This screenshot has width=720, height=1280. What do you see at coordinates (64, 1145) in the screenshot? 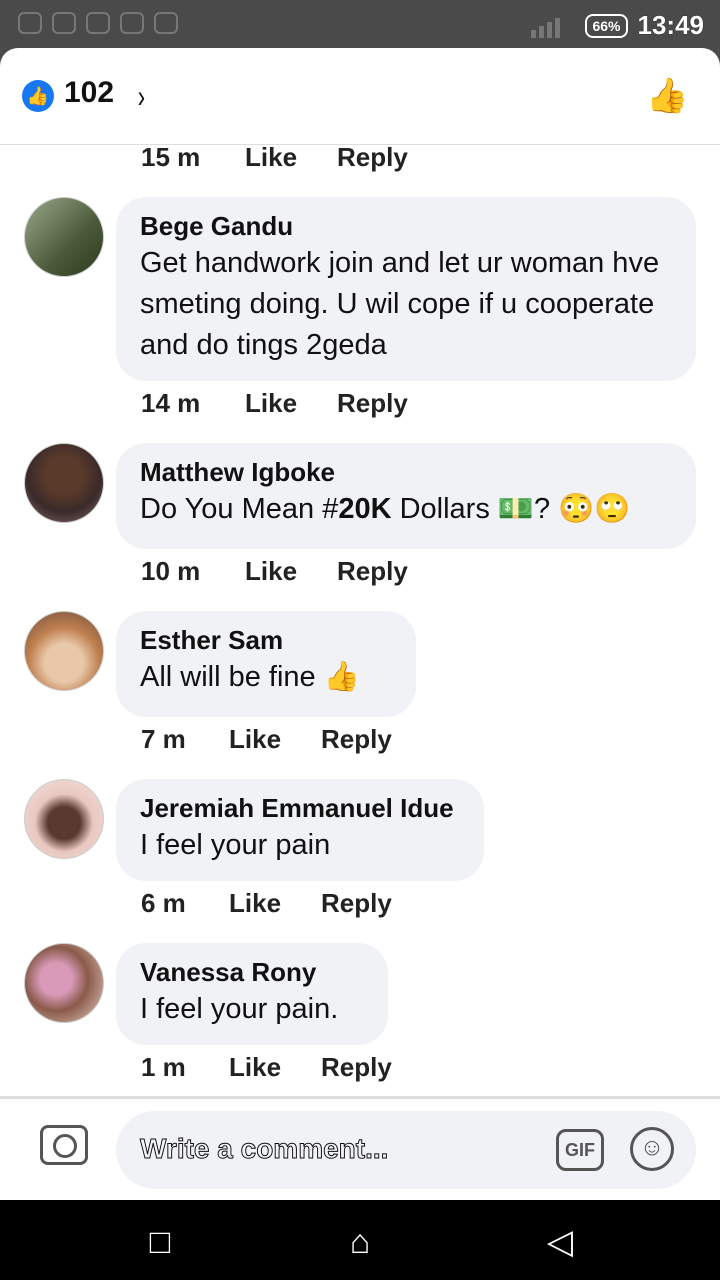
I see `camera-icon` at bounding box center [64, 1145].